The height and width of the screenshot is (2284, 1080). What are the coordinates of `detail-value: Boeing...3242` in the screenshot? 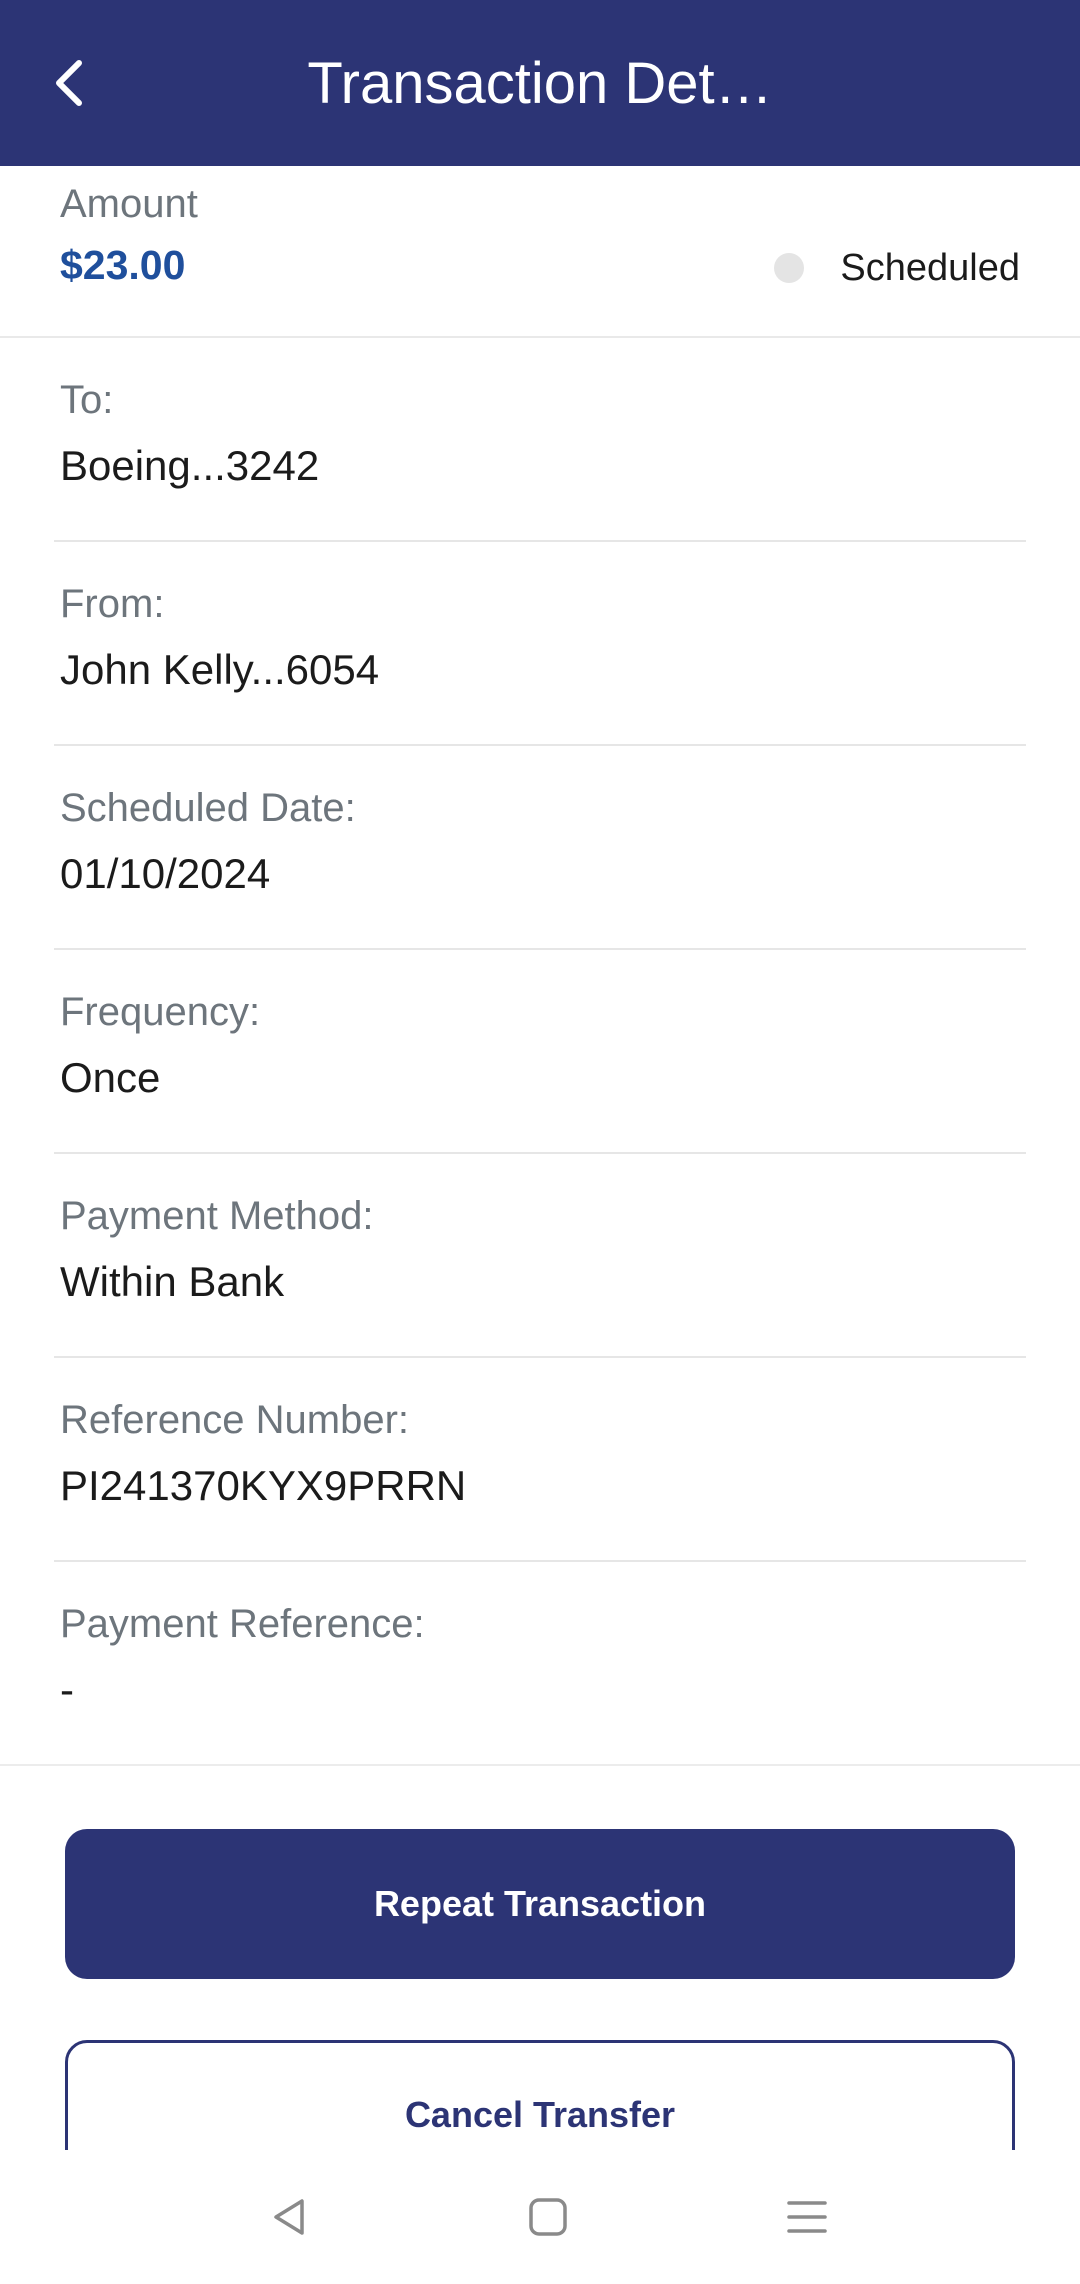 It's located at (190, 465).